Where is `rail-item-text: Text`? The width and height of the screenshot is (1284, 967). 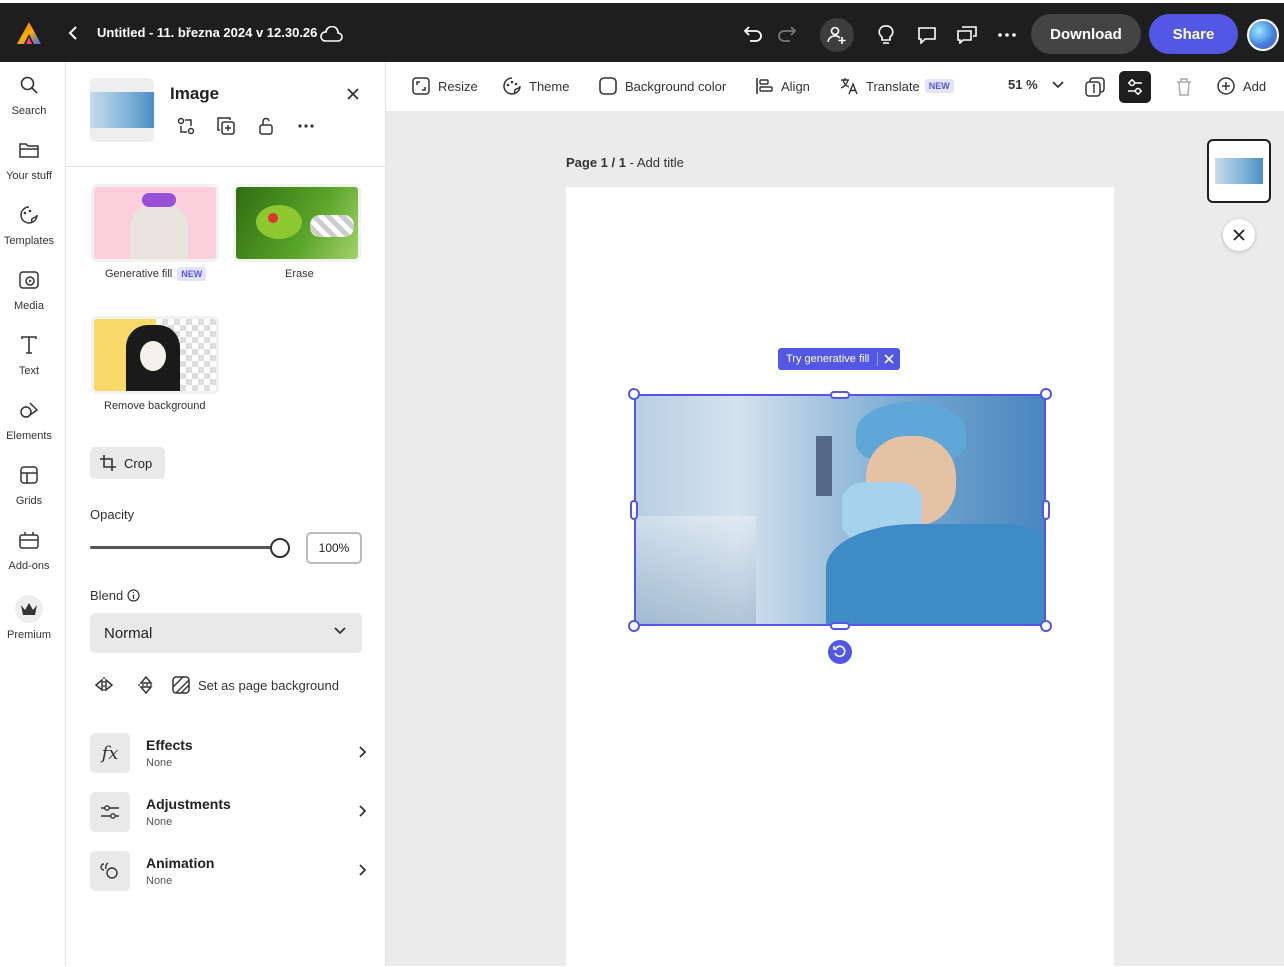 rail-item-text: Text is located at coordinates (29, 356).